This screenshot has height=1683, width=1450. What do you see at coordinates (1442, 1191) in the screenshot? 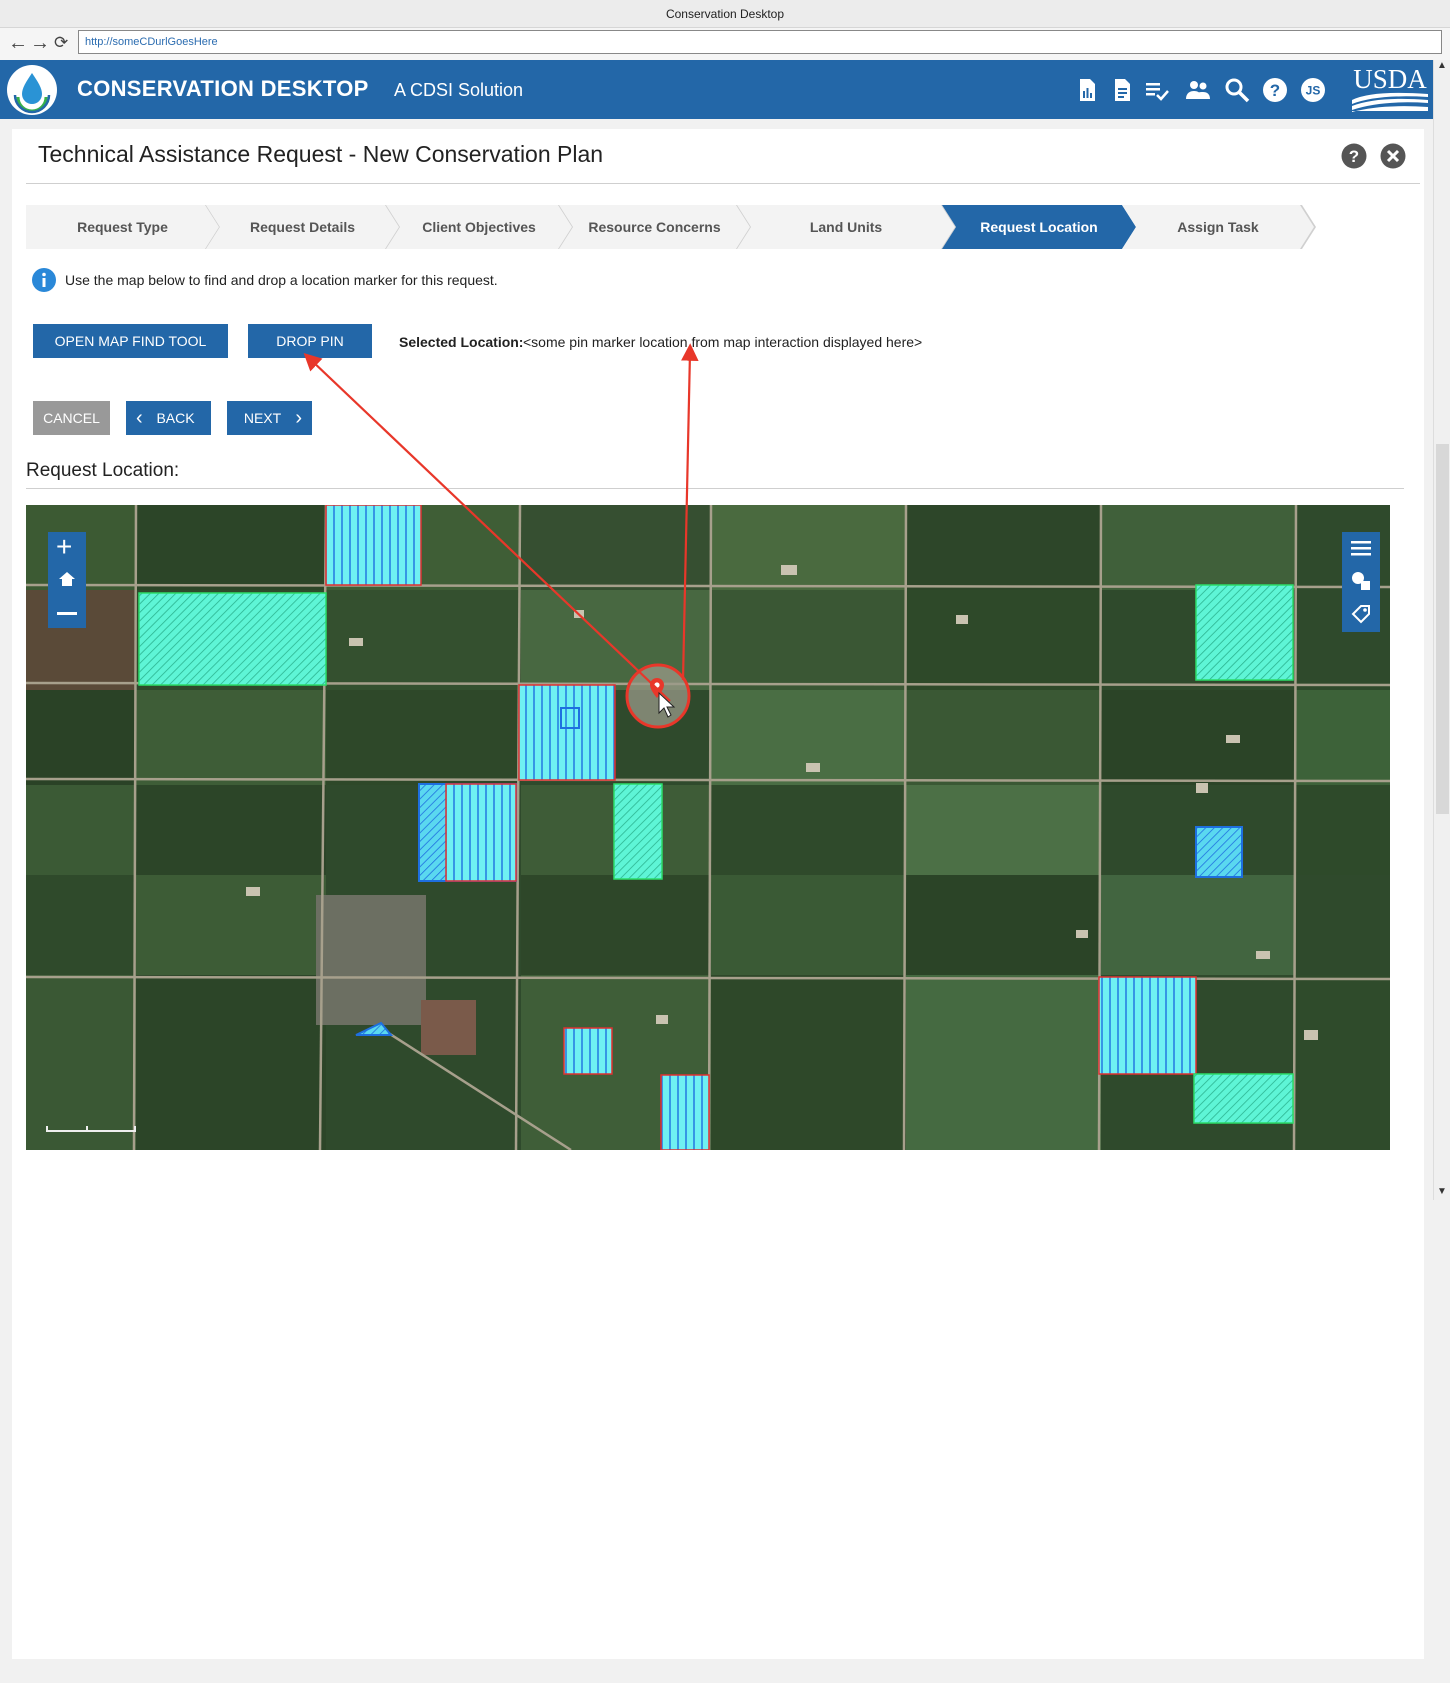
I see `scroll-down-icon: ▼` at bounding box center [1442, 1191].